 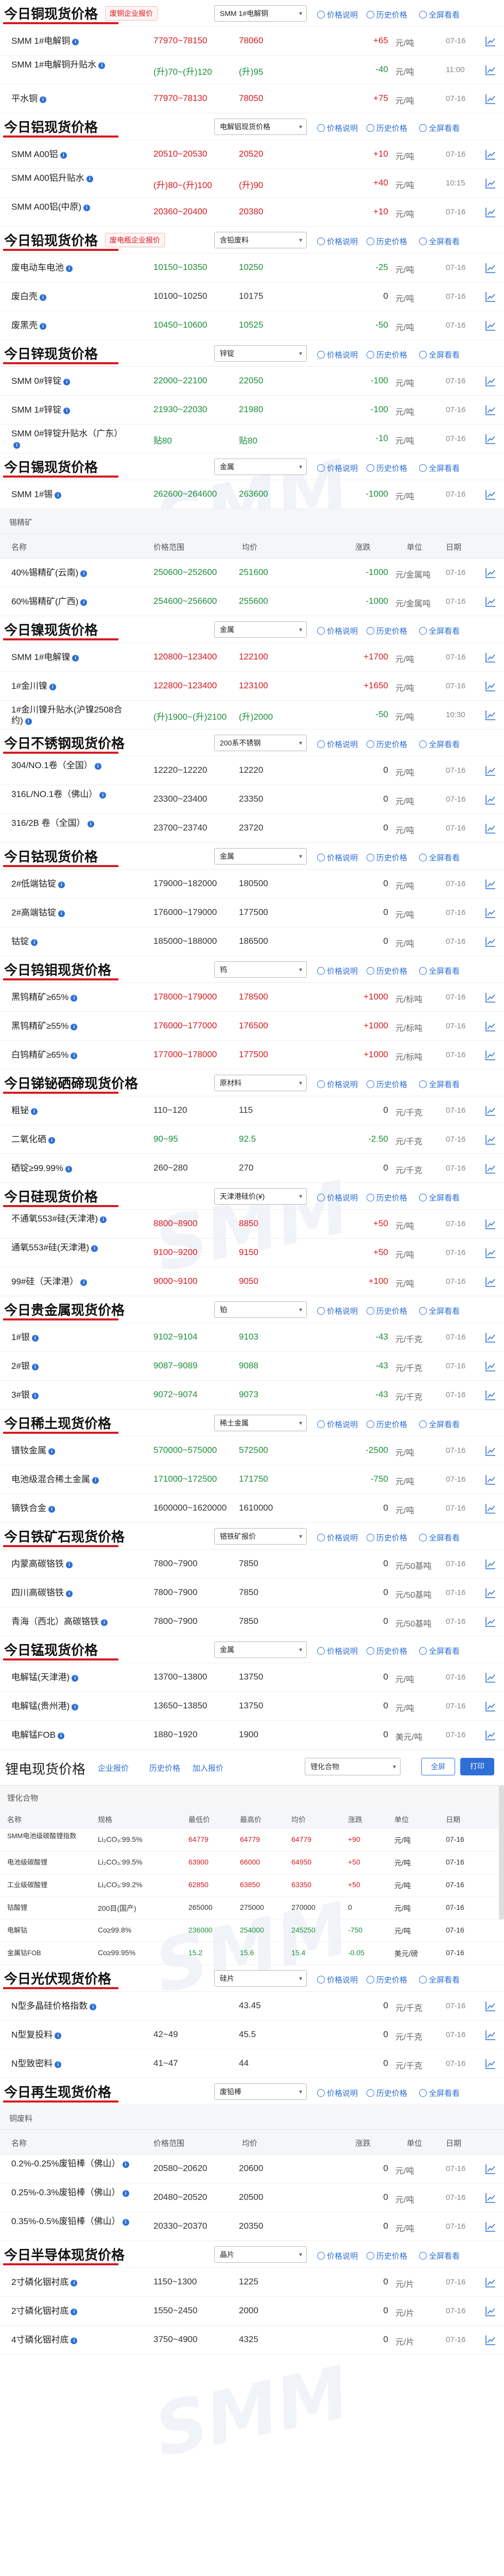 I want to click on lithium-cell-name: 金属钴FOB, so click(x=51, y=1953).